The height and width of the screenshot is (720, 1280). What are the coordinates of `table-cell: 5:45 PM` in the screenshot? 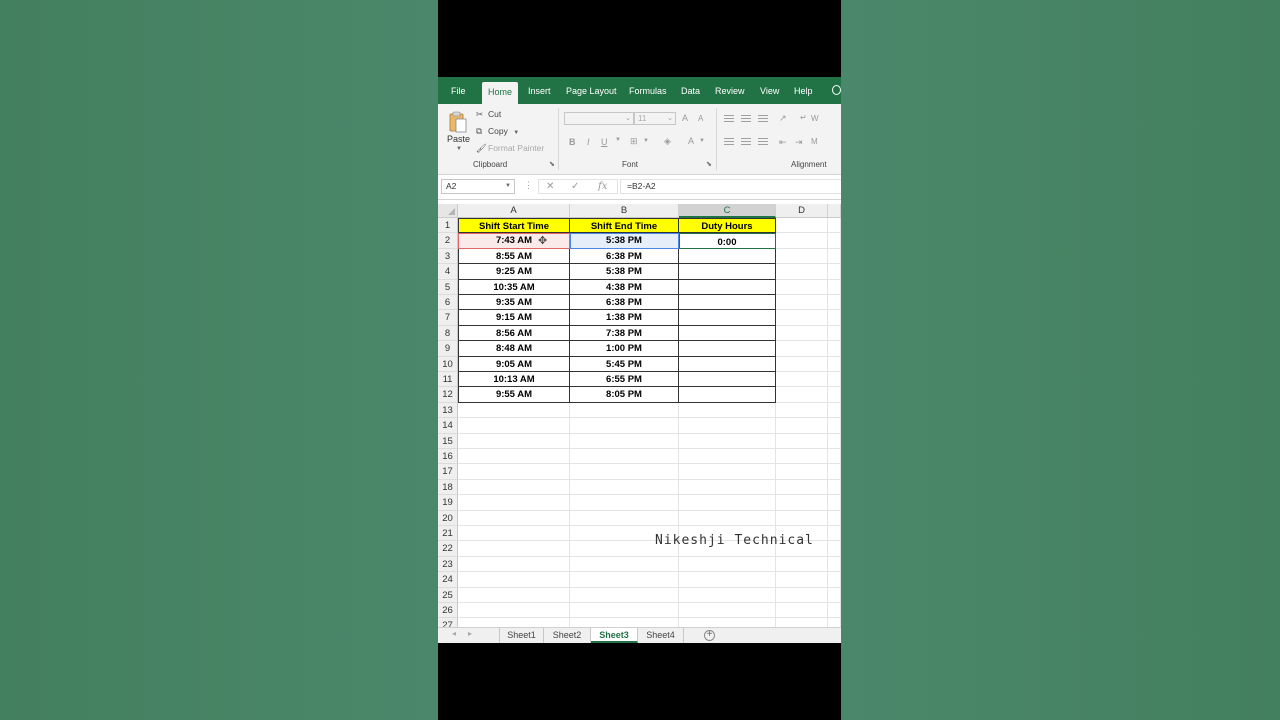 It's located at (624, 364).